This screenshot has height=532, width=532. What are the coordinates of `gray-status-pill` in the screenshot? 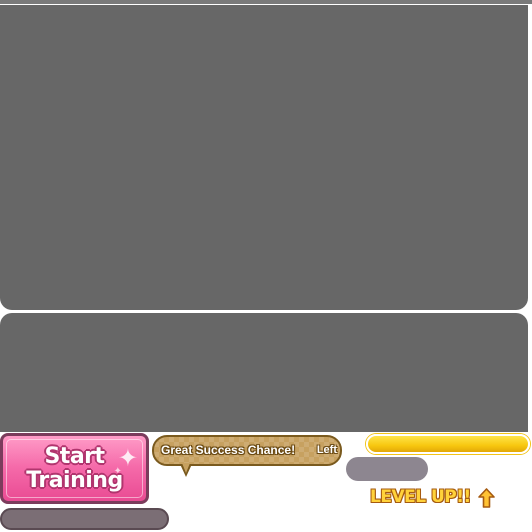 It's located at (387, 469).